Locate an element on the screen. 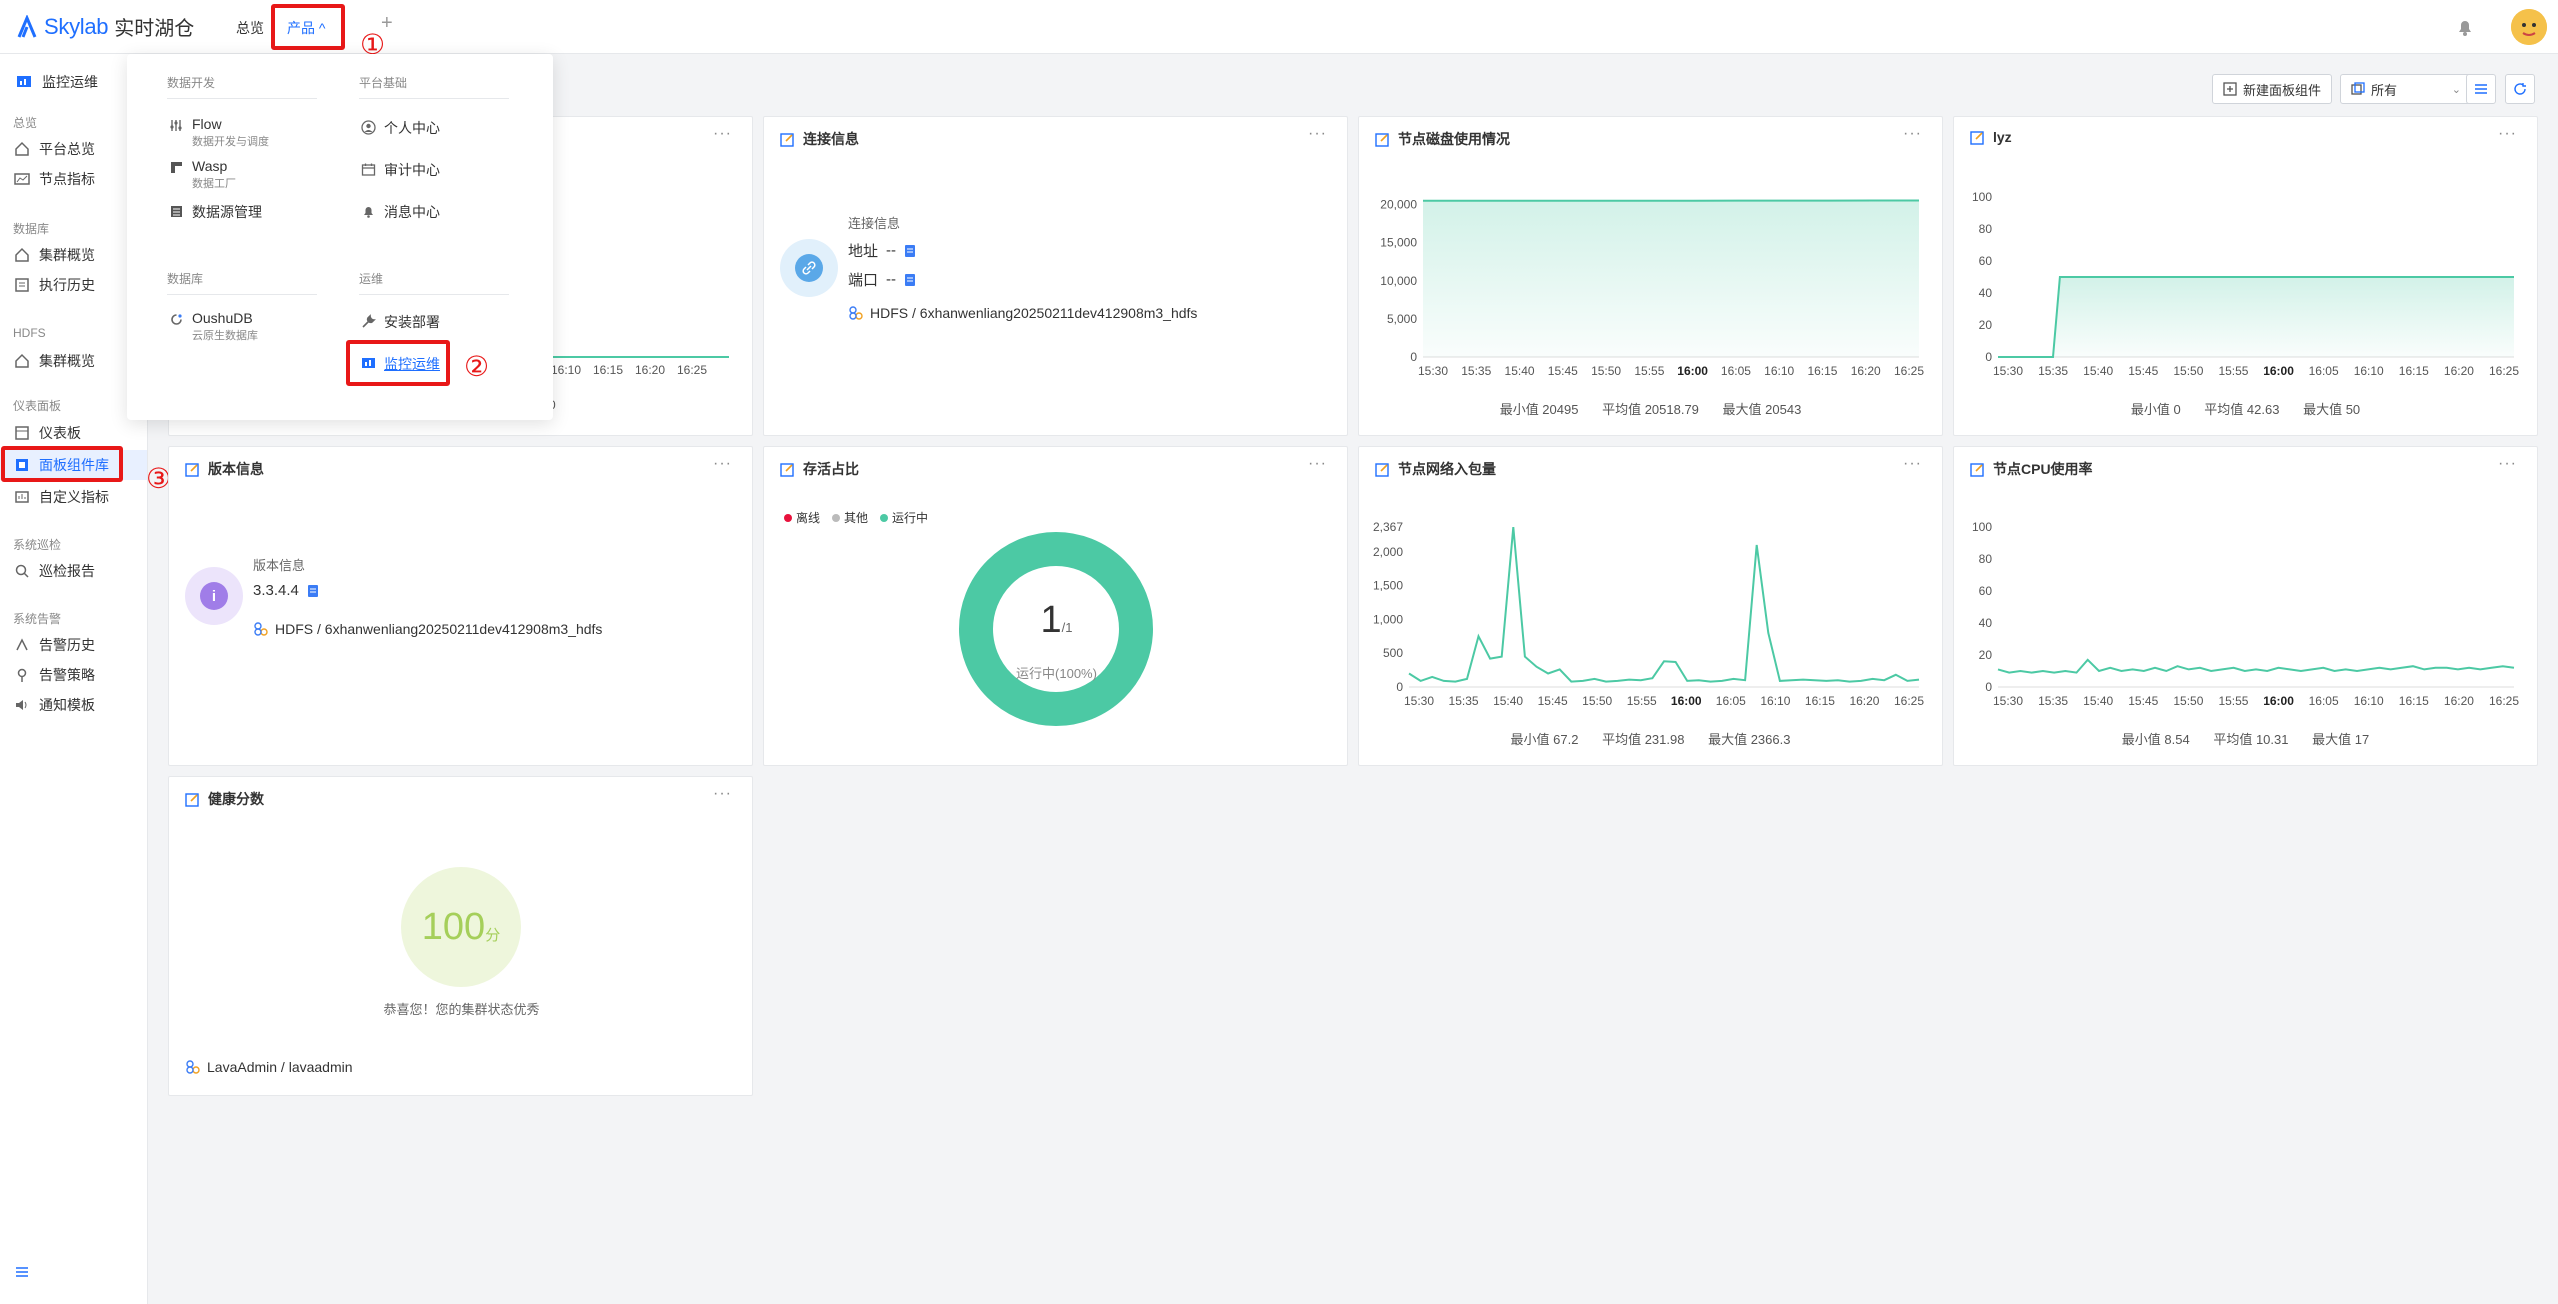 Image resolution: width=2558 pixels, height=1304 pixels. sidebar-item-dashboard: 仪表板 is located at coordinates (73, 433).